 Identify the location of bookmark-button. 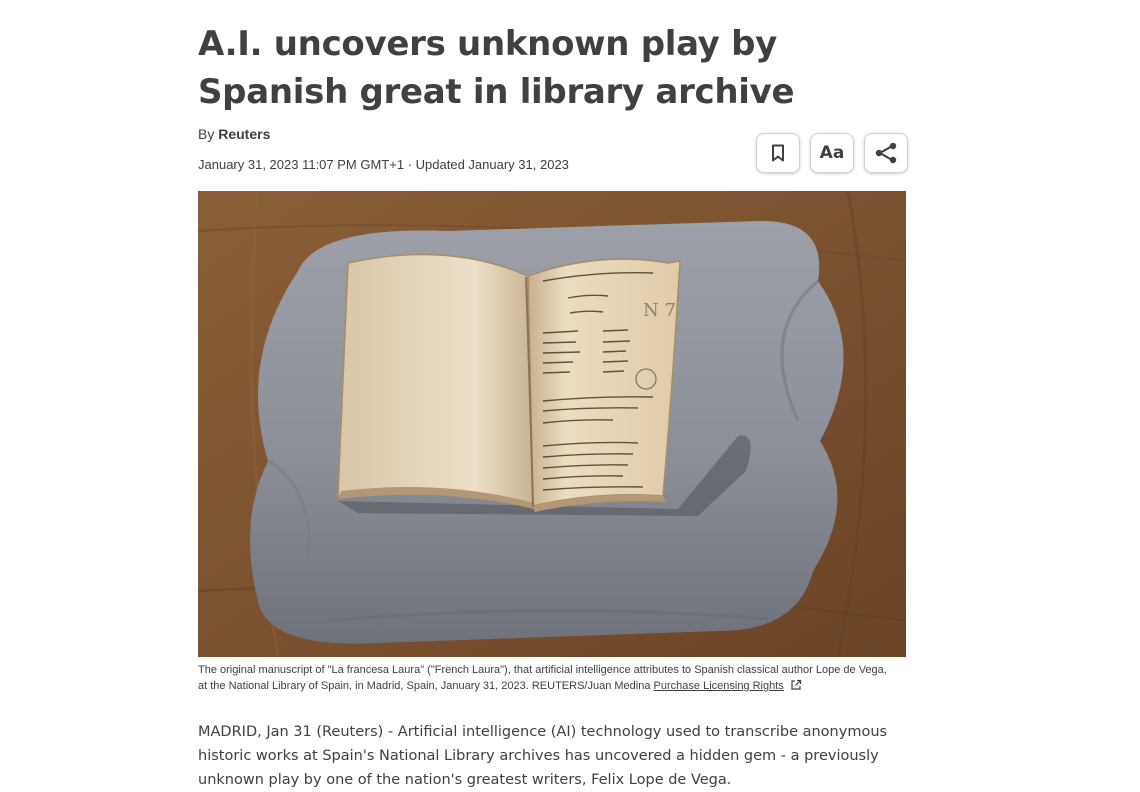
(778, 153).